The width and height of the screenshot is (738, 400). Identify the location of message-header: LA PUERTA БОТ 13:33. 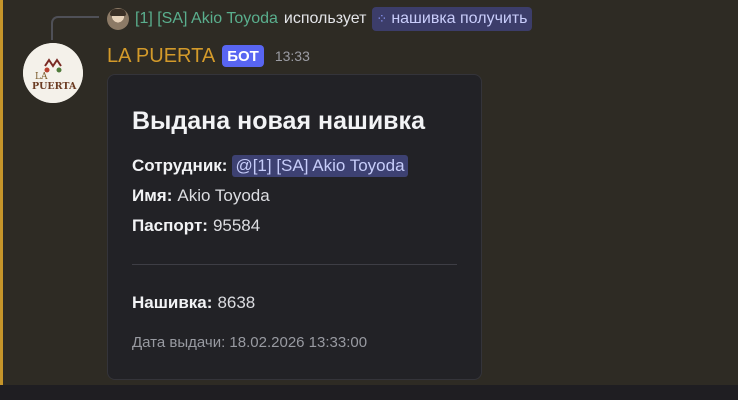
(208, 56).